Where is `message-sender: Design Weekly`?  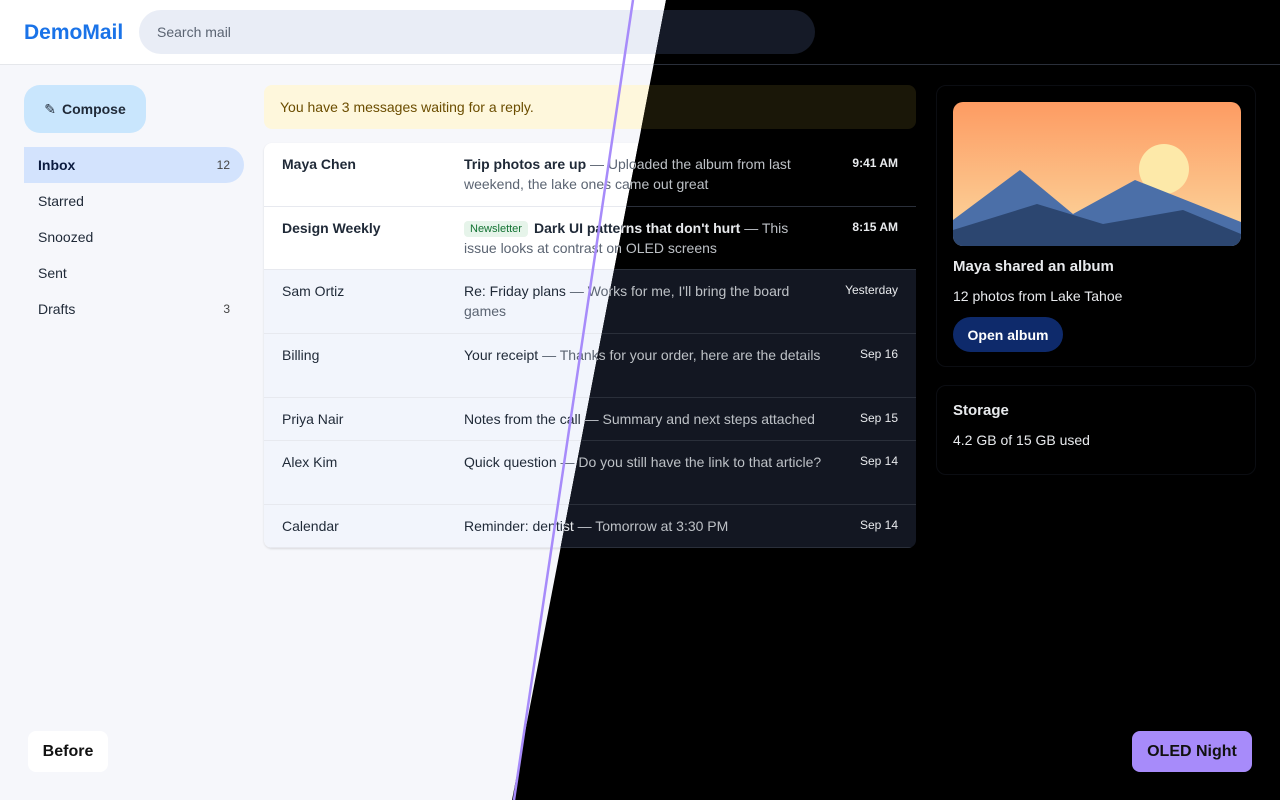 message-sender: Design Weekly is located at coordinates (331, 228).